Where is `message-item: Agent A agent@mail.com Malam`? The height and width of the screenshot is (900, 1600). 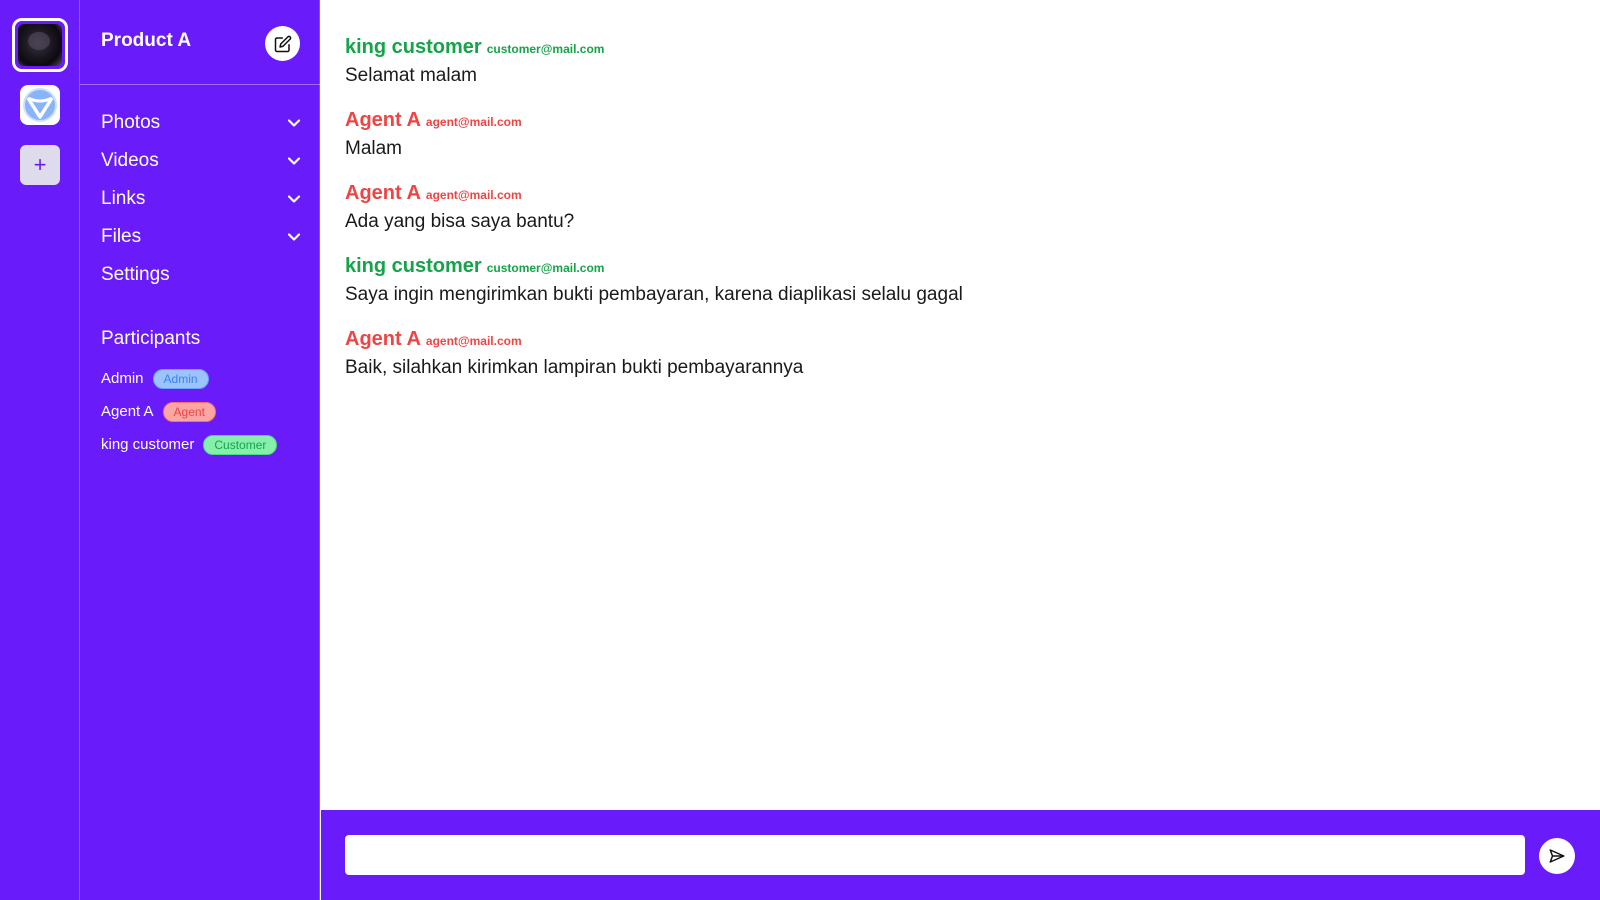 message-item: Agent A agent@mail.com Malam is located at coordinates (654, 134).